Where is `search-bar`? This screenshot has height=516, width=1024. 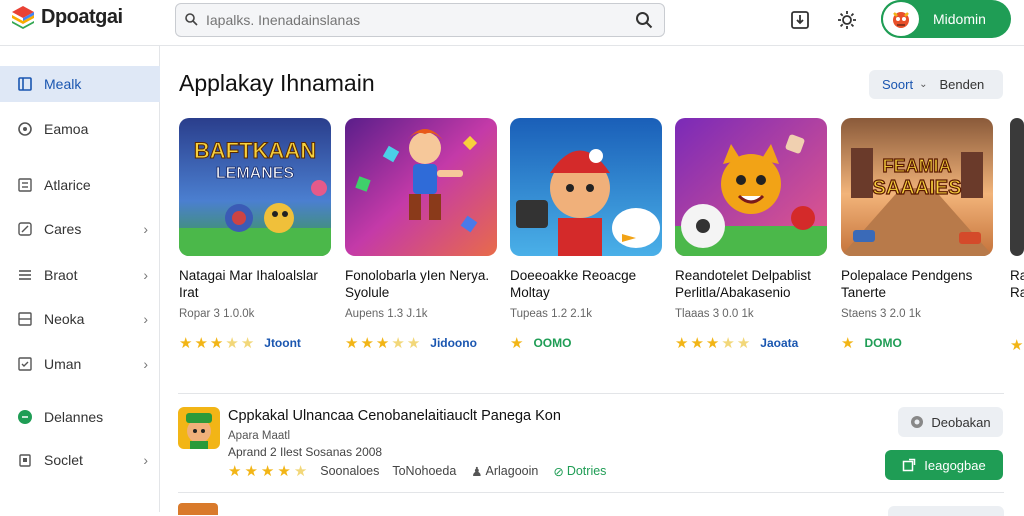
search-bar is located at coordinates (420, 20).